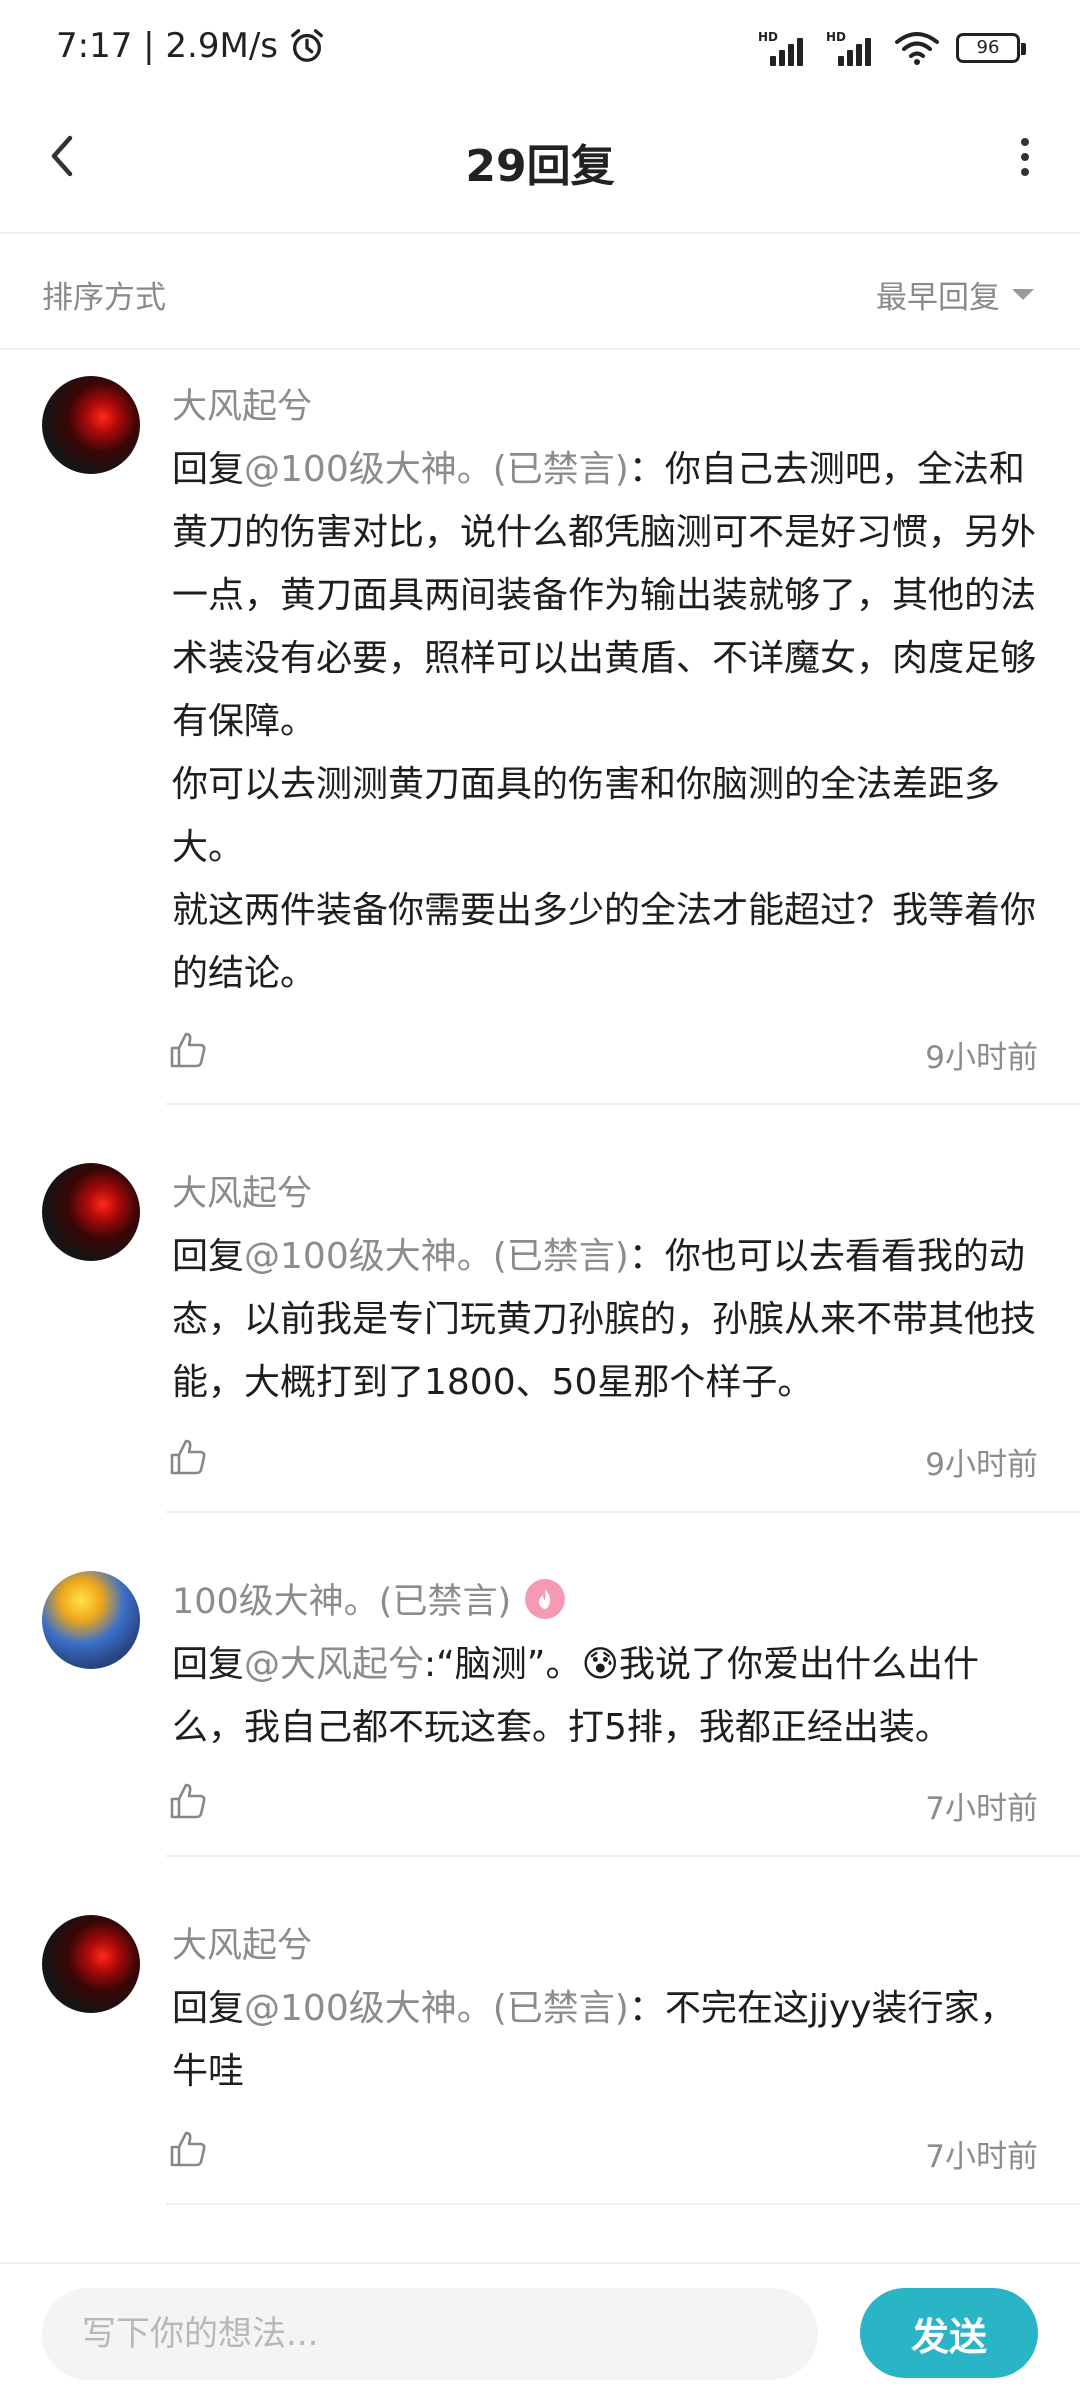 This screenshot has height=2400, width=1080. I want to click on caret-down-icon, so click(1023, 294).